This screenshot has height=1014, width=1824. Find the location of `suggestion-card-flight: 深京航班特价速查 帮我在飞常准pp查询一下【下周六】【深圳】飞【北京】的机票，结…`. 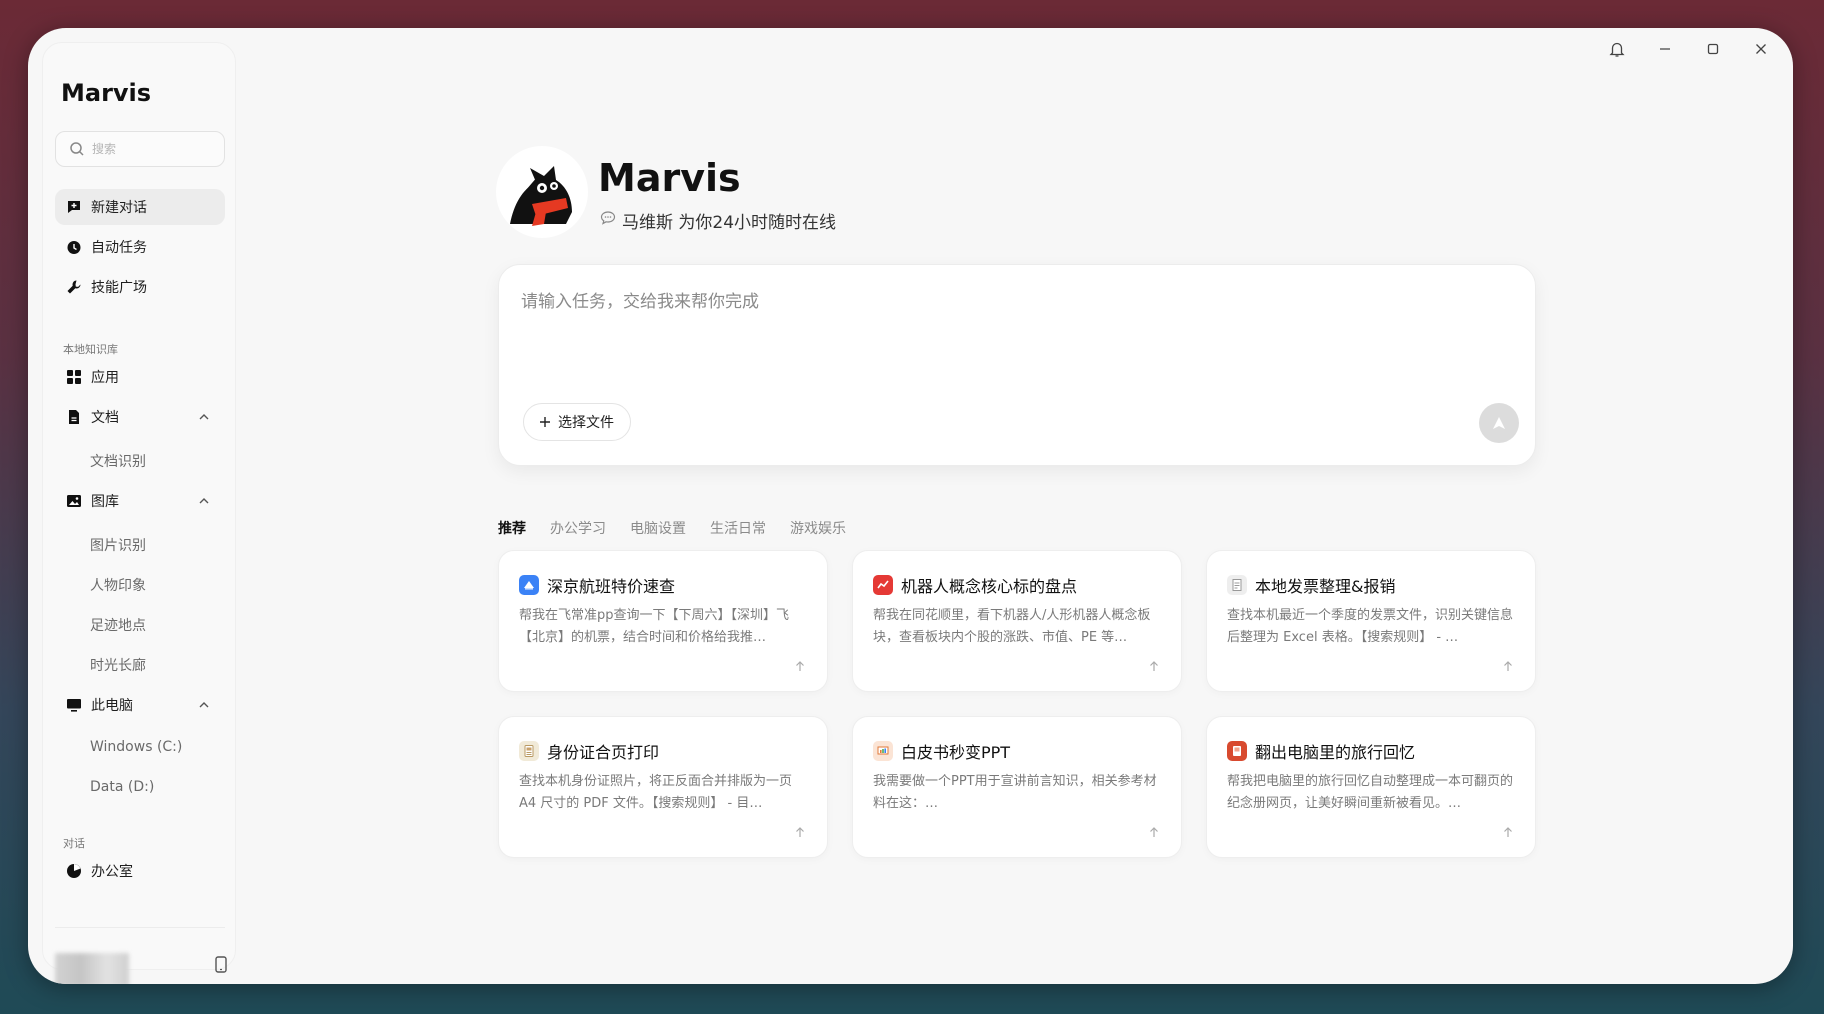

suggestion-card-flight: 深京航班特价速查 帮我在飞常准pp查询一下【下周六】【深圳】飞【北京】的机票，结… is located at coordinates (663, 621).